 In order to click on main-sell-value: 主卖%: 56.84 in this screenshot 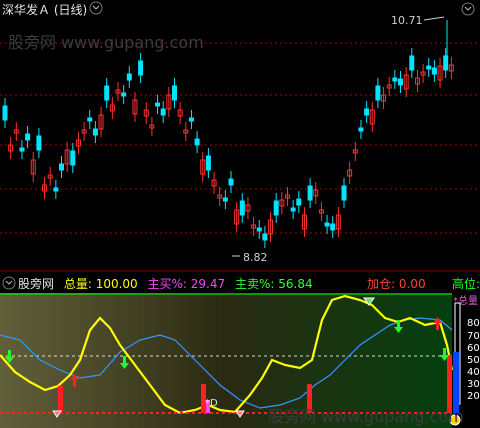, I will do `click(273, 284)`.